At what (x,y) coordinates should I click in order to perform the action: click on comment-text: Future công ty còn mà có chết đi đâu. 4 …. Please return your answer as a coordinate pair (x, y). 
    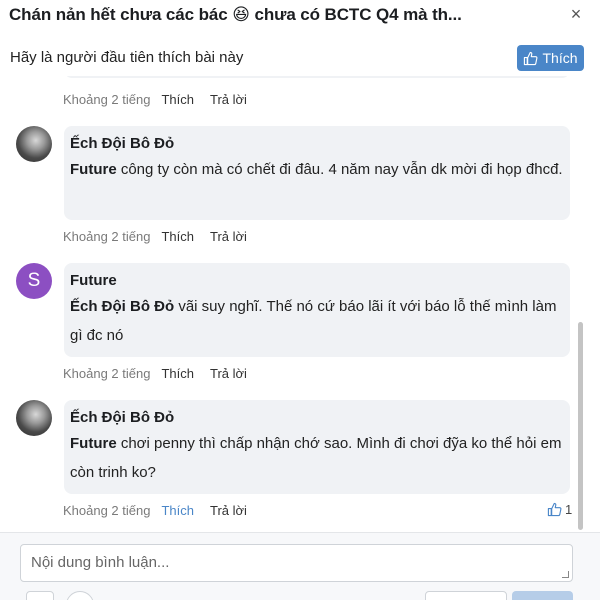
    Looking at the image, I should click on (317, 169).